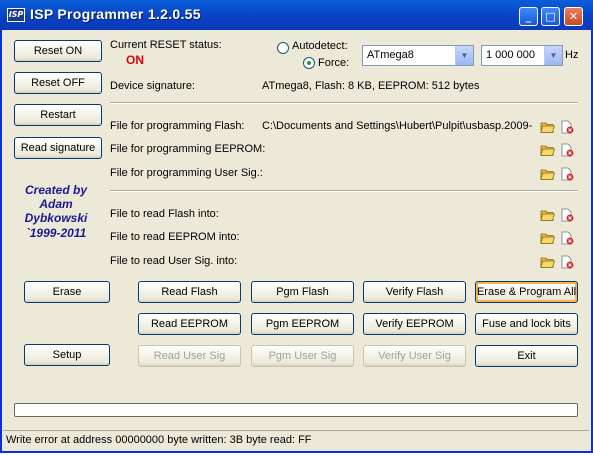 The image size is (593, 455). What do you see at coordinates (58, 115) in the screenshot?
I see `restart-button: Restart` at bounding box center [58, 115].